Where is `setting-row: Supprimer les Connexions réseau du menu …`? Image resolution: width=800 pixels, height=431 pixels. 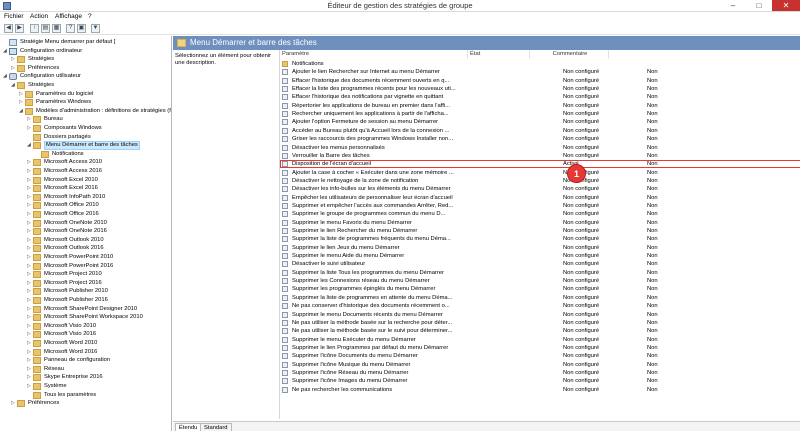
setting-row: Supprimer les Connexions réseau du menu … is located at coordinates (540, 281).